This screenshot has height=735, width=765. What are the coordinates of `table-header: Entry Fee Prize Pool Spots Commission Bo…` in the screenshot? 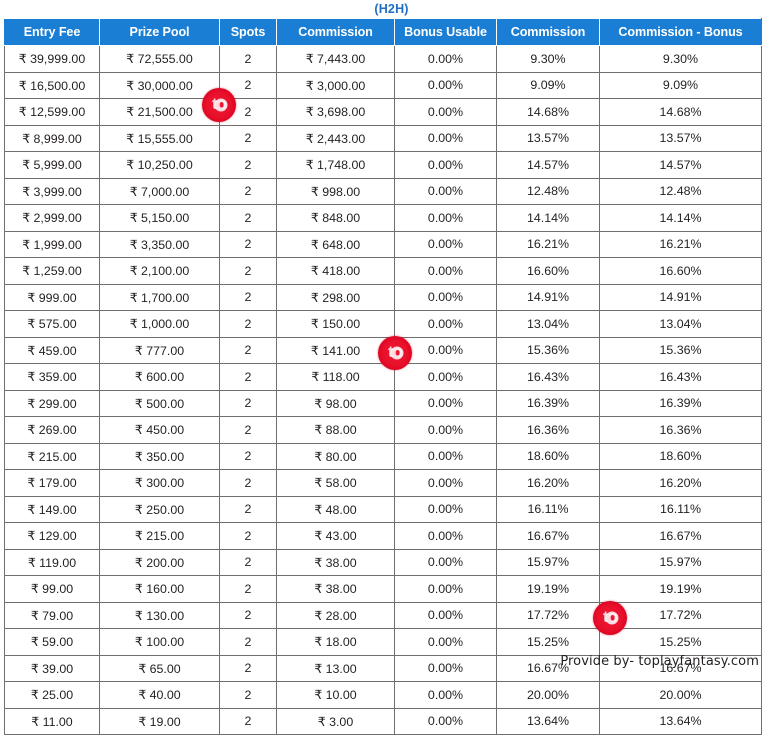 It's located at (383, 32).